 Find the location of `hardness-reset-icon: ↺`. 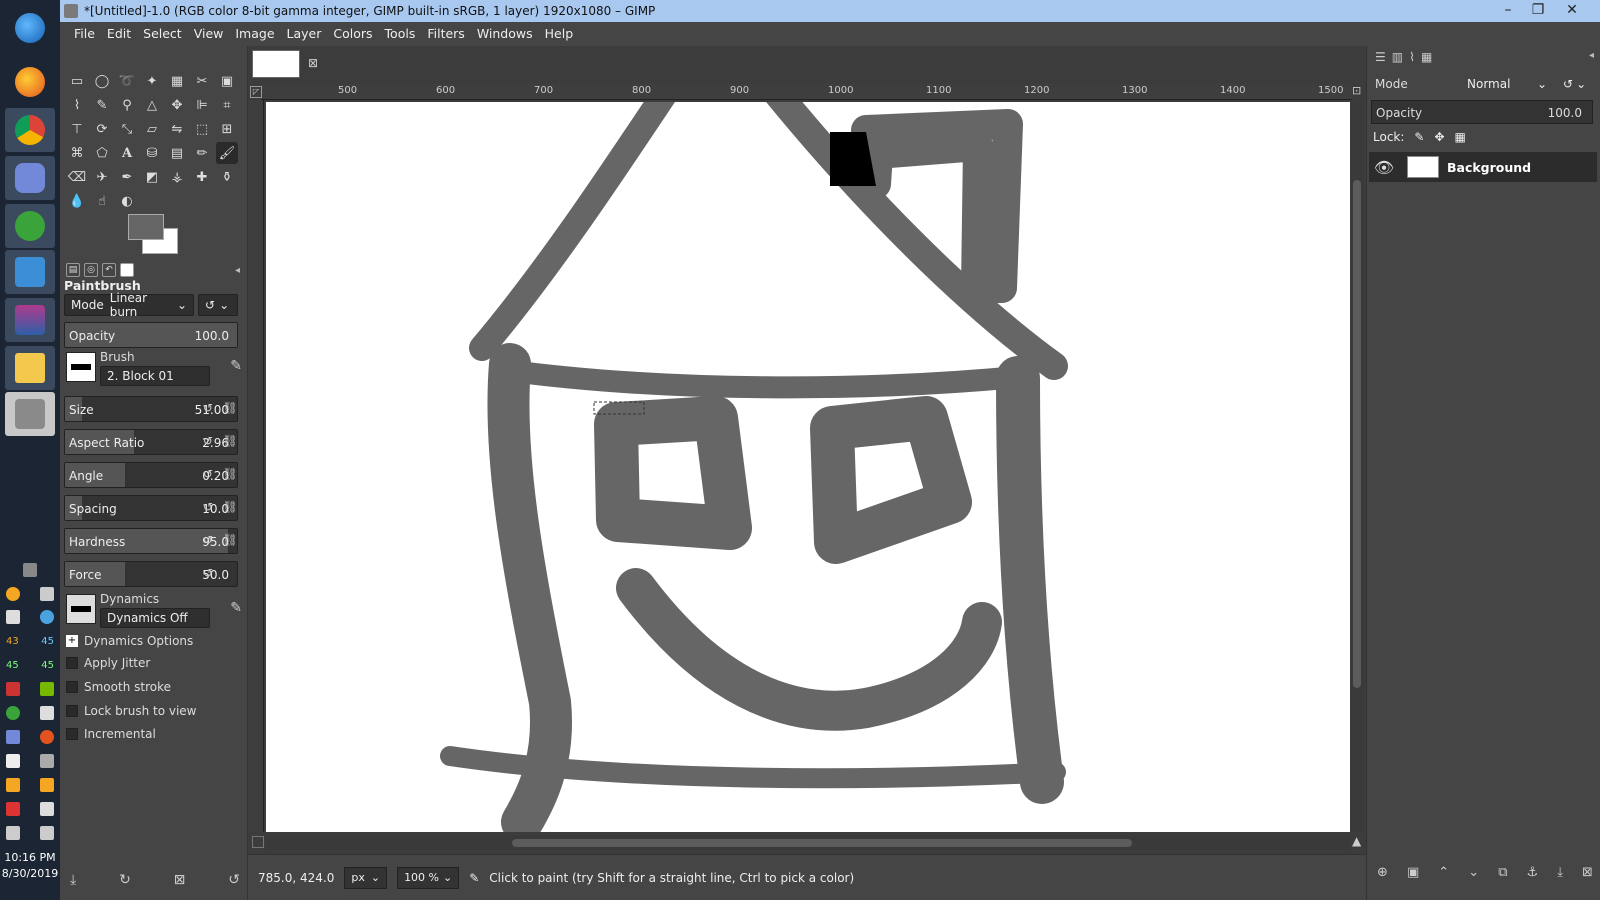

hardness-reset-icon: ↺ is located at coordinates (208, 541).